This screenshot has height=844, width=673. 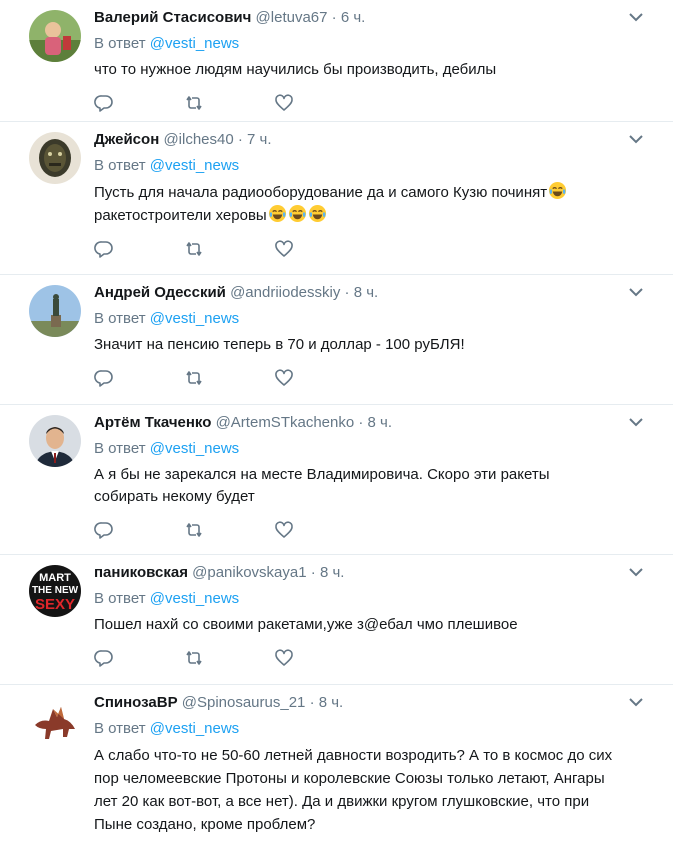 I want to click on avatar-text: THE NEW, so click(x=55, y=590).